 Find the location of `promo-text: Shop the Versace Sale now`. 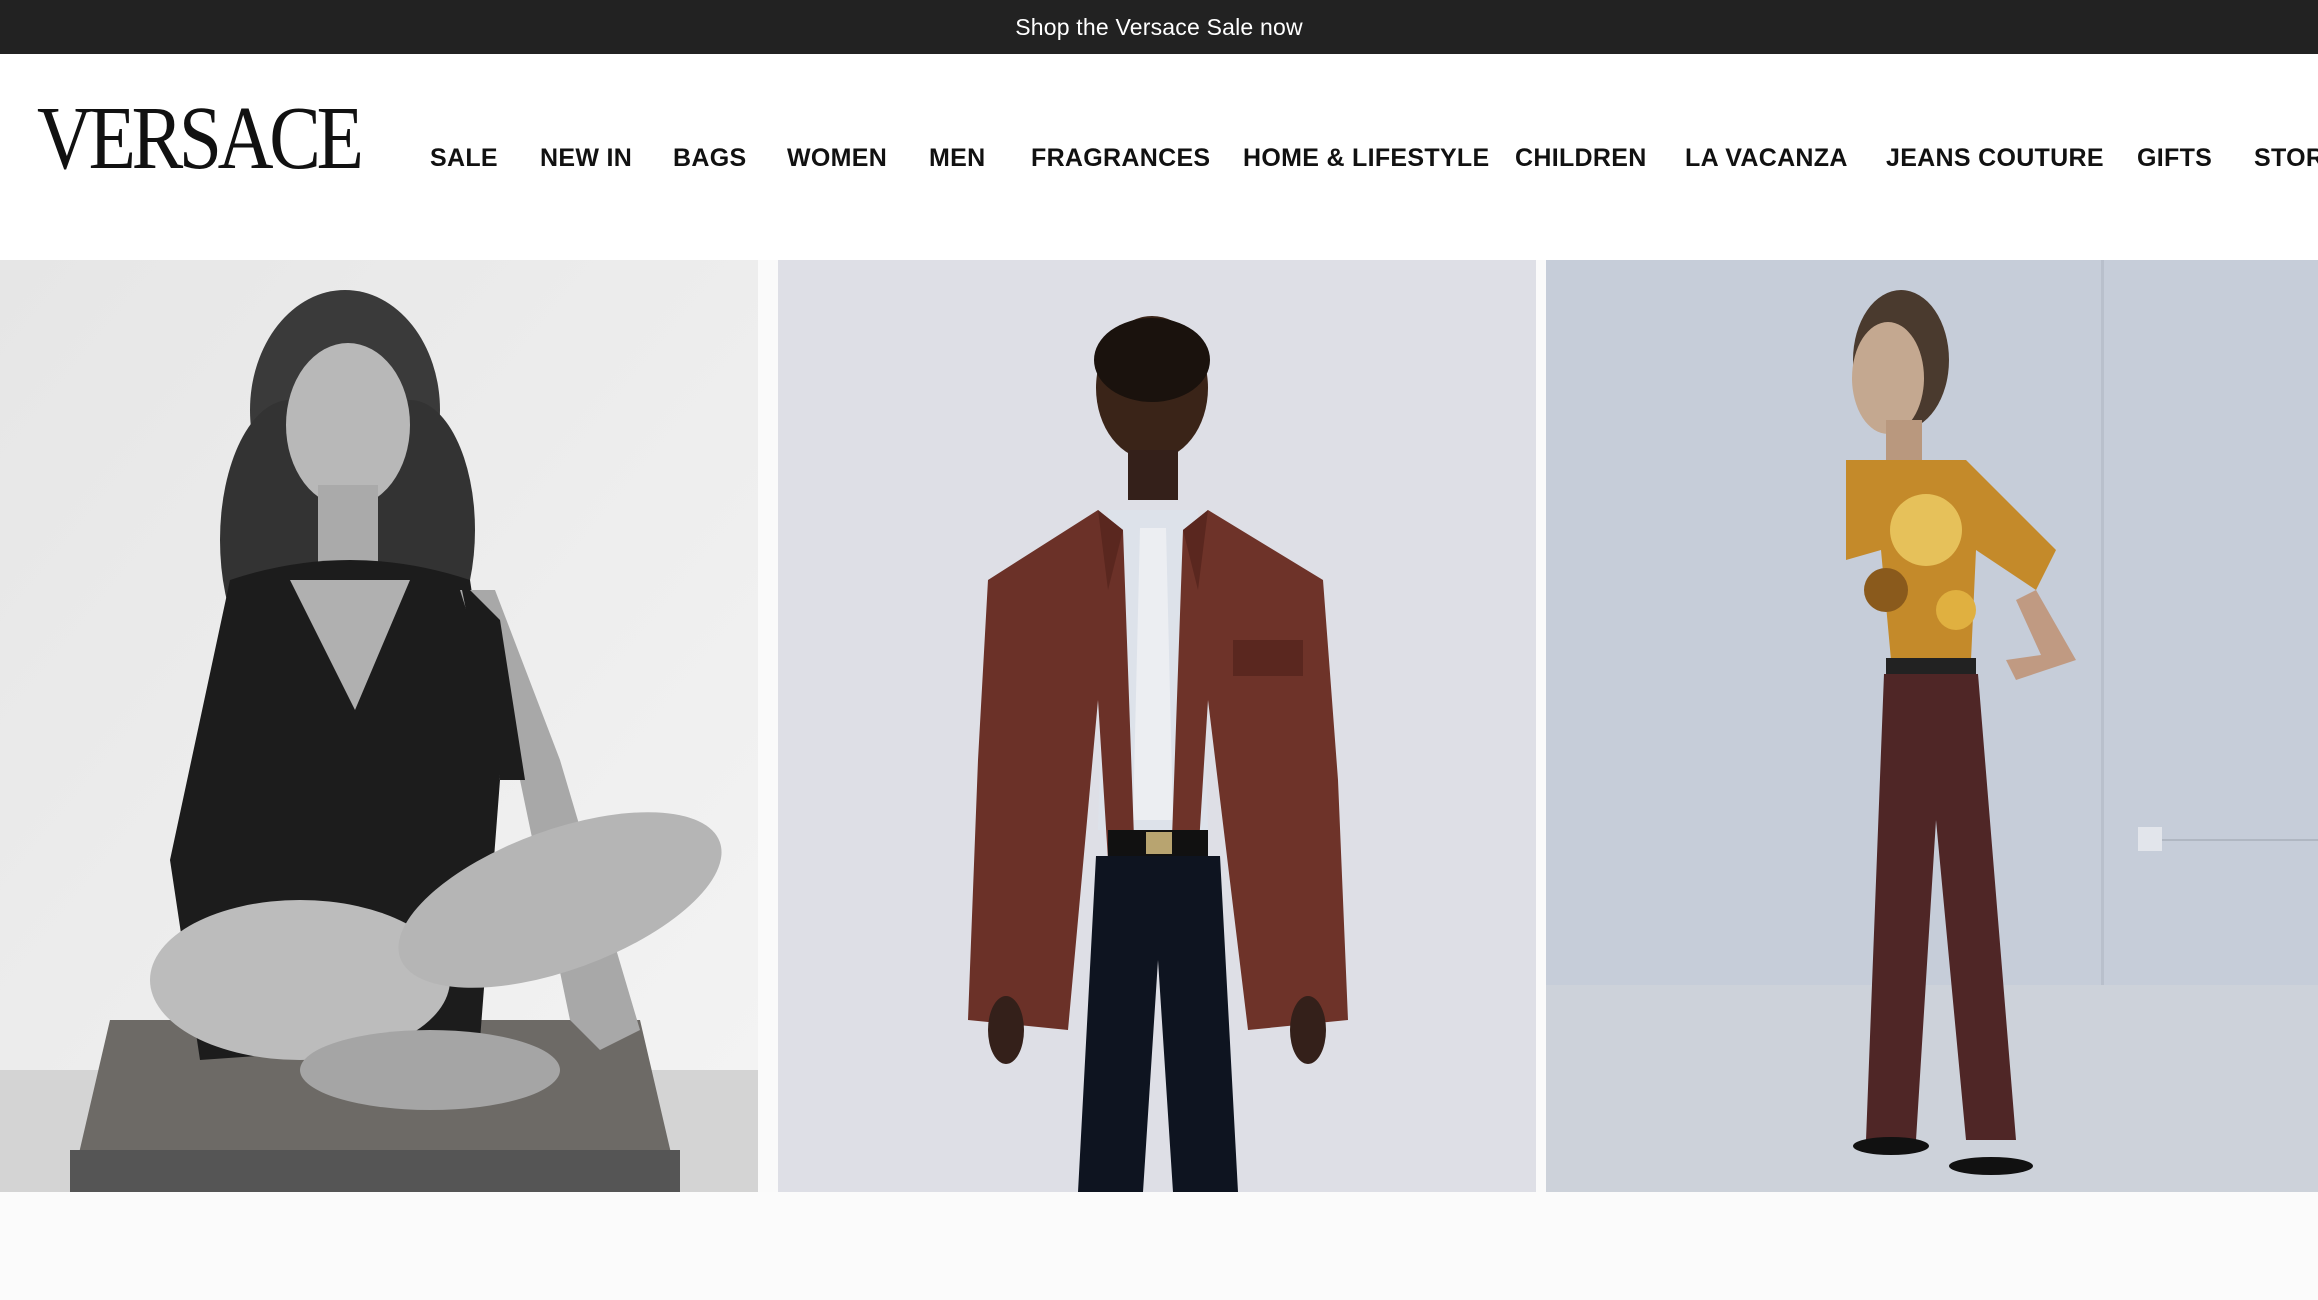

promo-text: Shop the Versace Sale now is located at coordinates (1159, 27).